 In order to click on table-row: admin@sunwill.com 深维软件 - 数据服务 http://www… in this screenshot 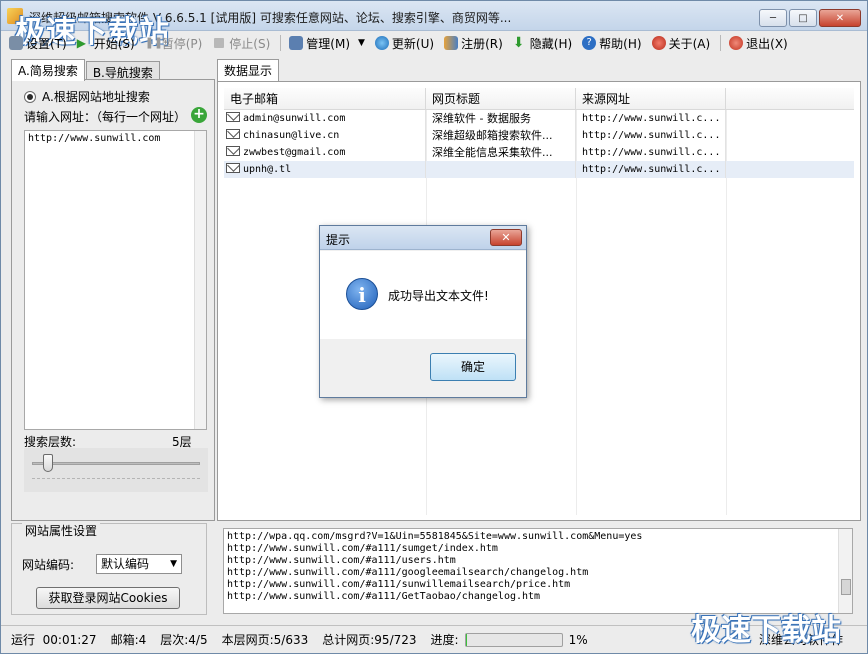, I will do `click(539, 118)`.